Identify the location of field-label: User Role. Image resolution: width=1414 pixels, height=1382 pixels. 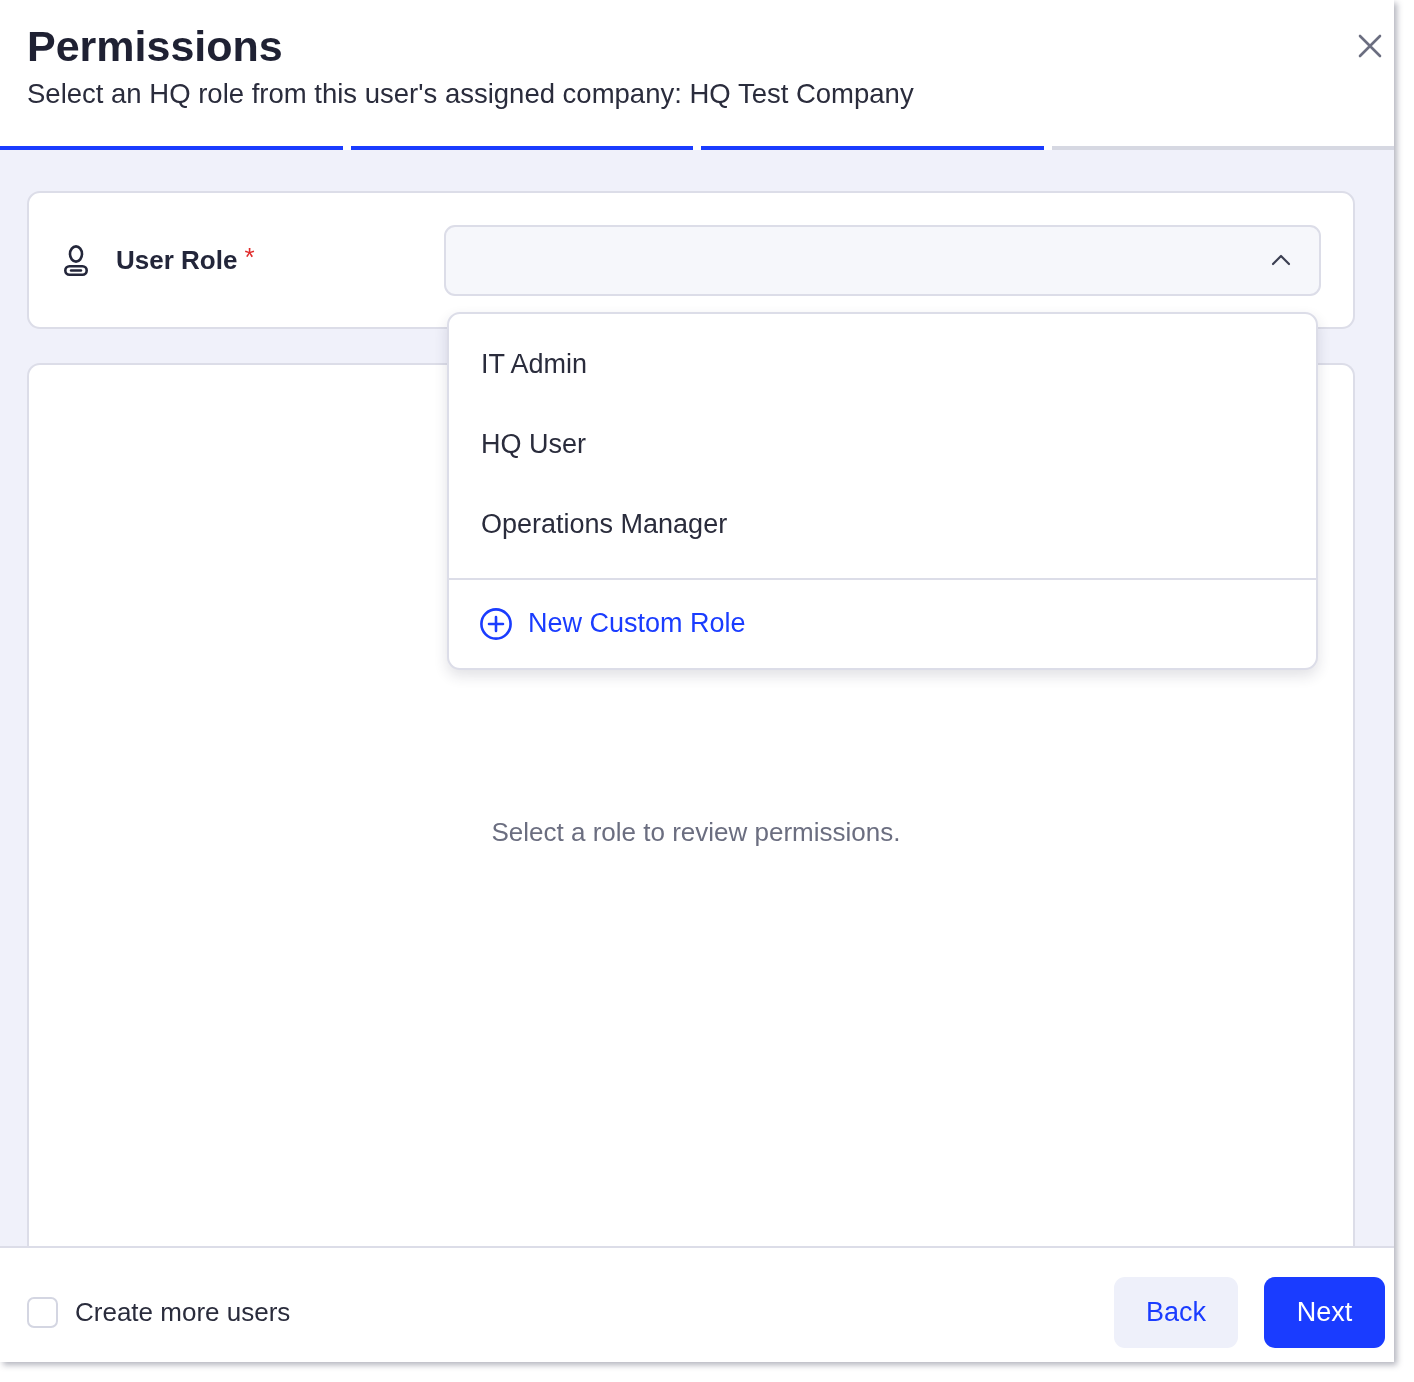
(177, 260).